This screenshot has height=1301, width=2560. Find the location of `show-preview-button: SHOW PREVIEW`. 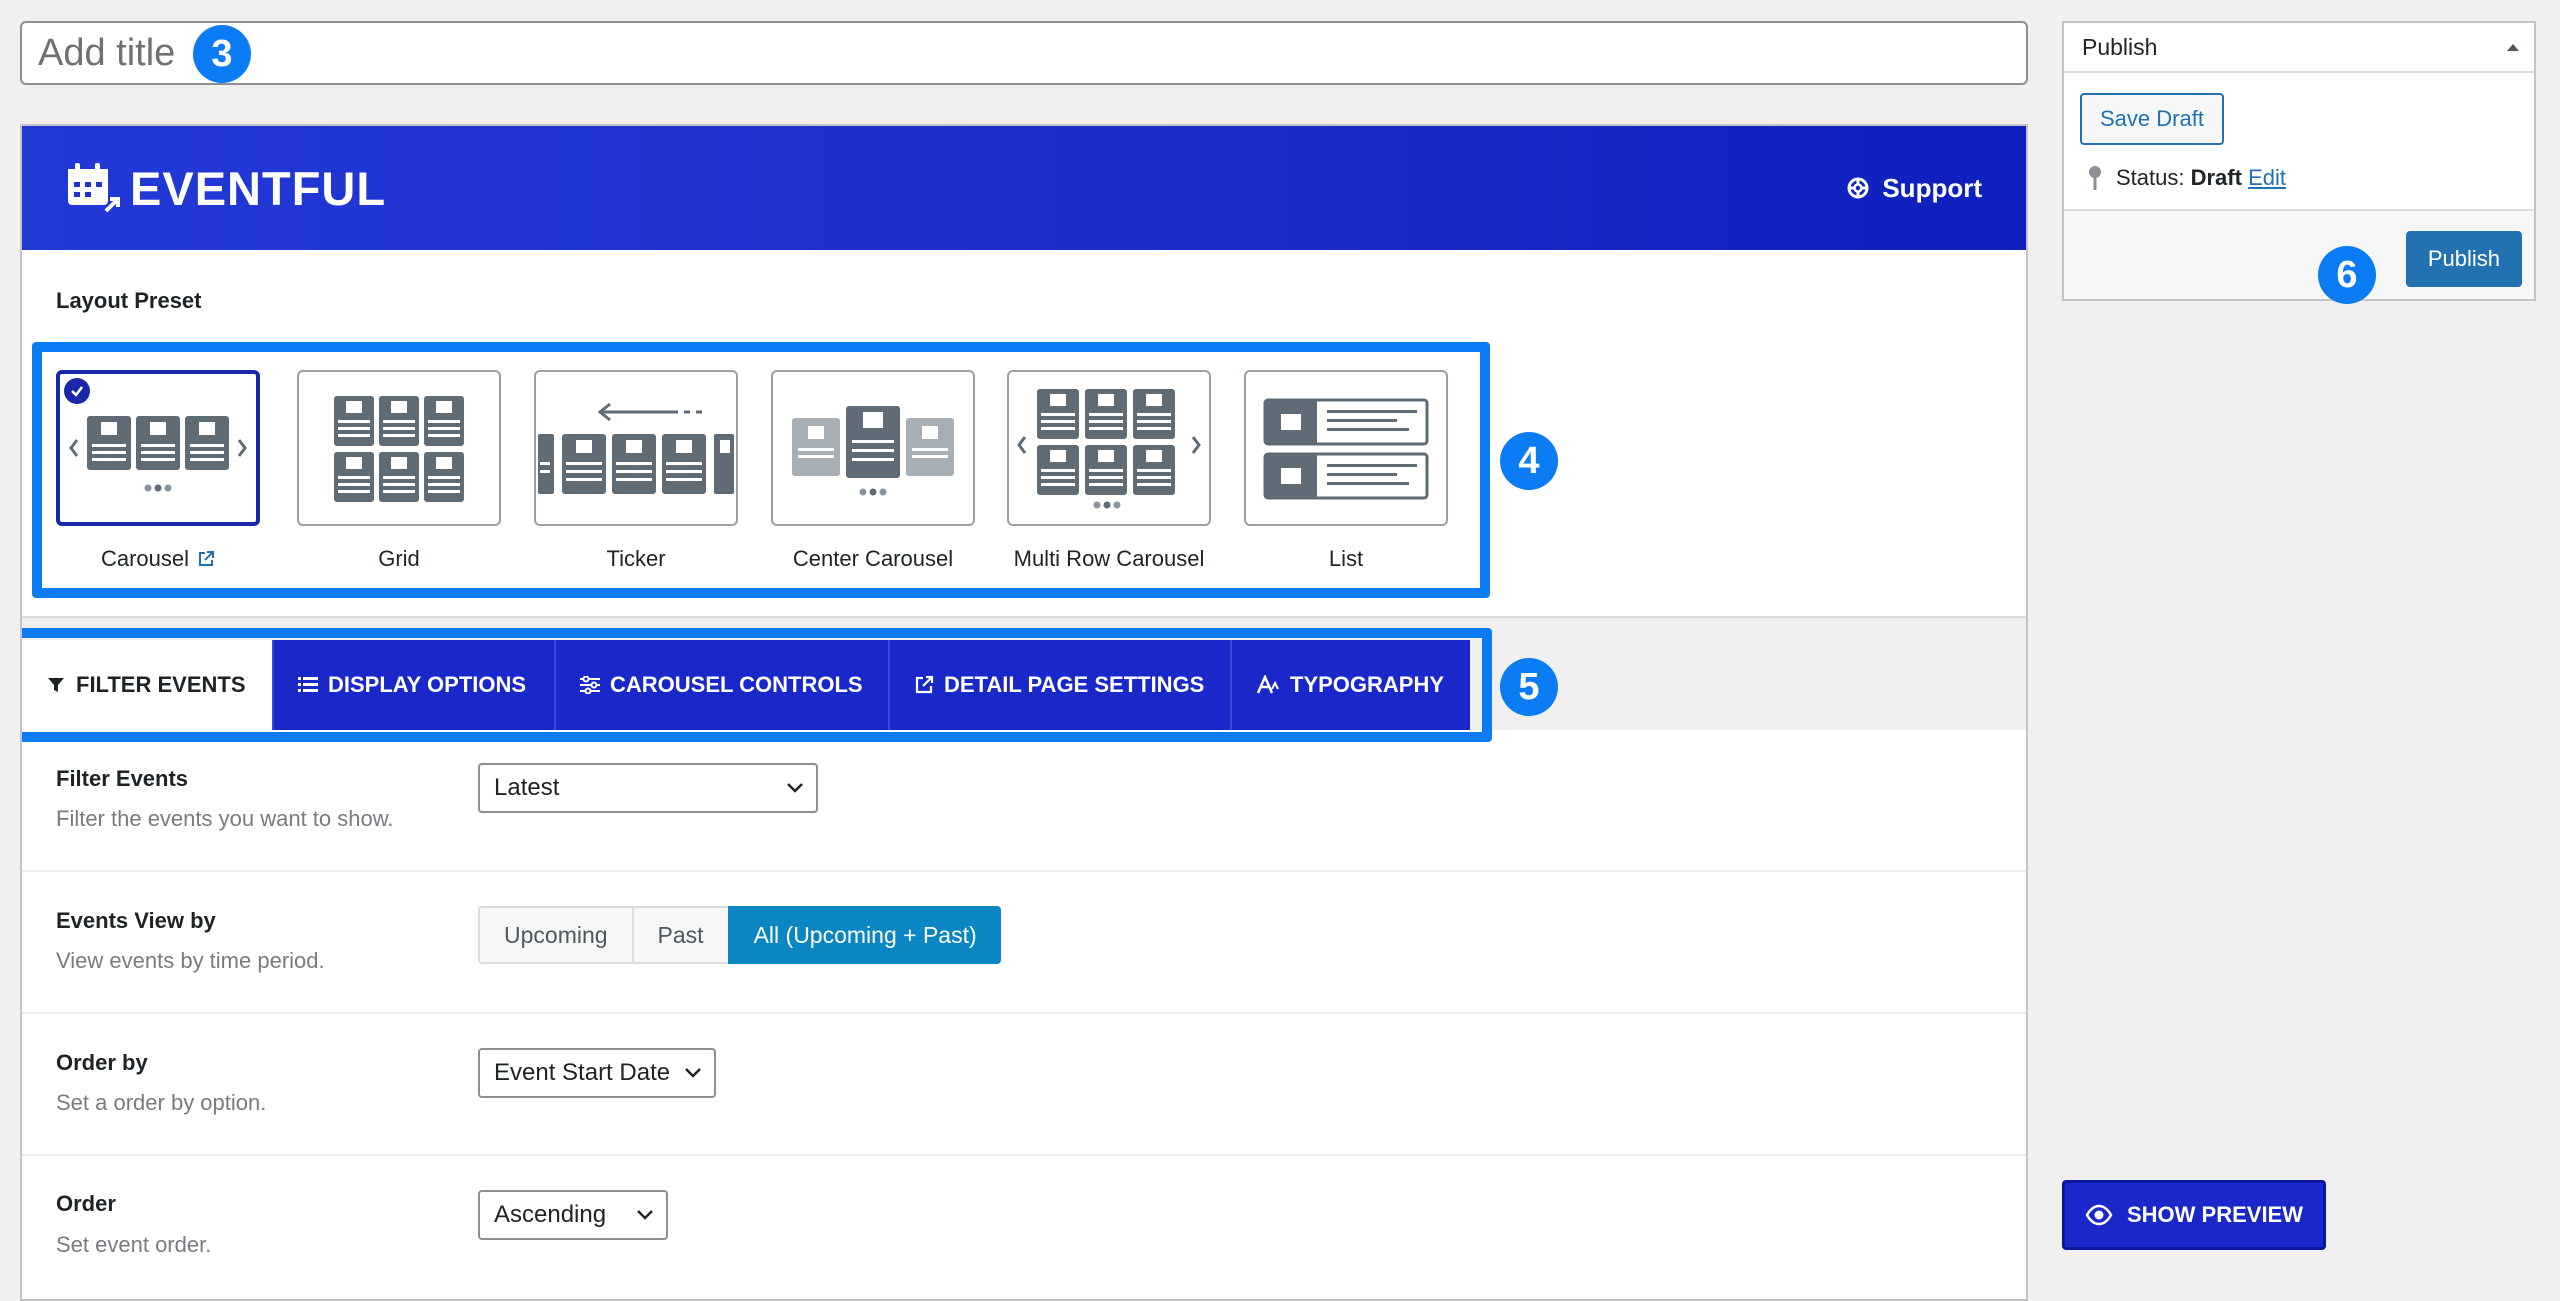

show-preview-button: SHOW PREVIEW is located at coordinates (2194, 1215).